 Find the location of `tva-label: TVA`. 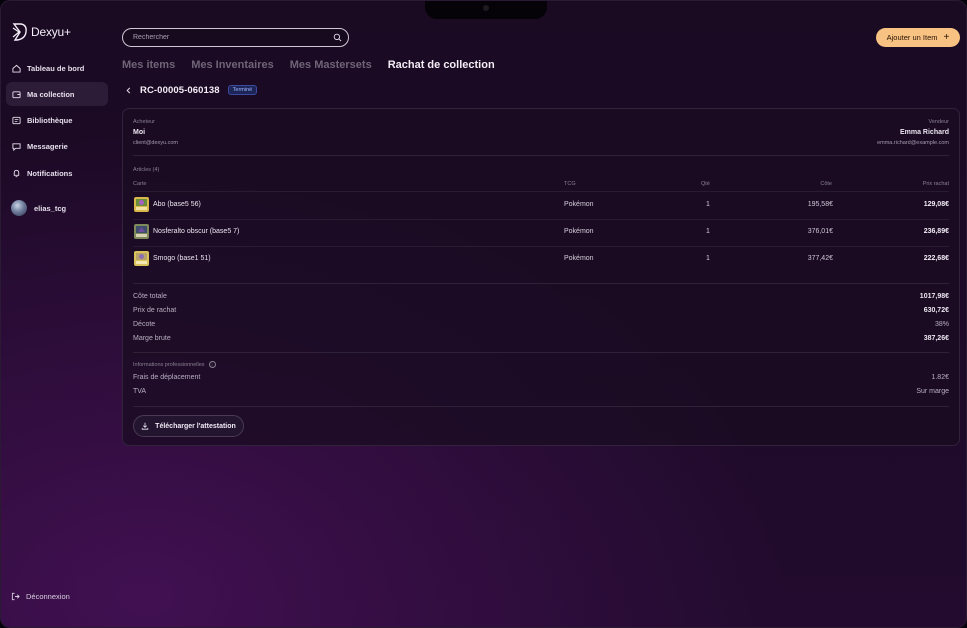

tva-label: TVA is located at coordinates (140, 391).